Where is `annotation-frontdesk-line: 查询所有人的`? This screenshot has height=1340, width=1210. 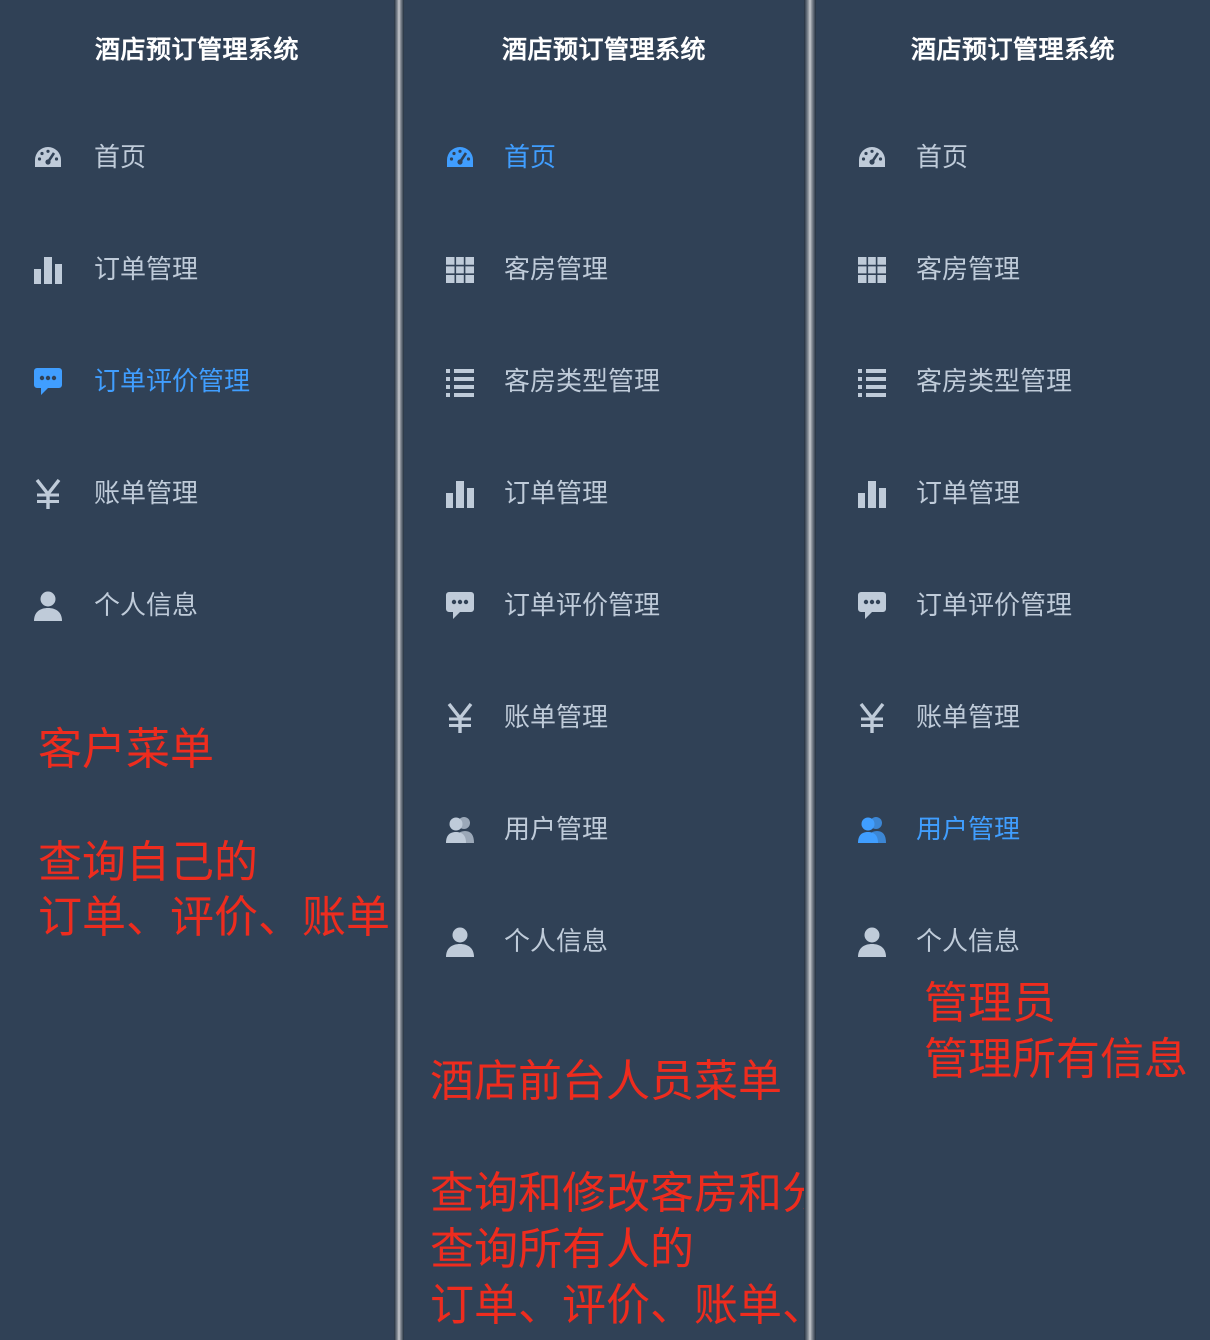
annotation-frontdesk-line: 查询所有人的 is located at coordinates (562, 1249).